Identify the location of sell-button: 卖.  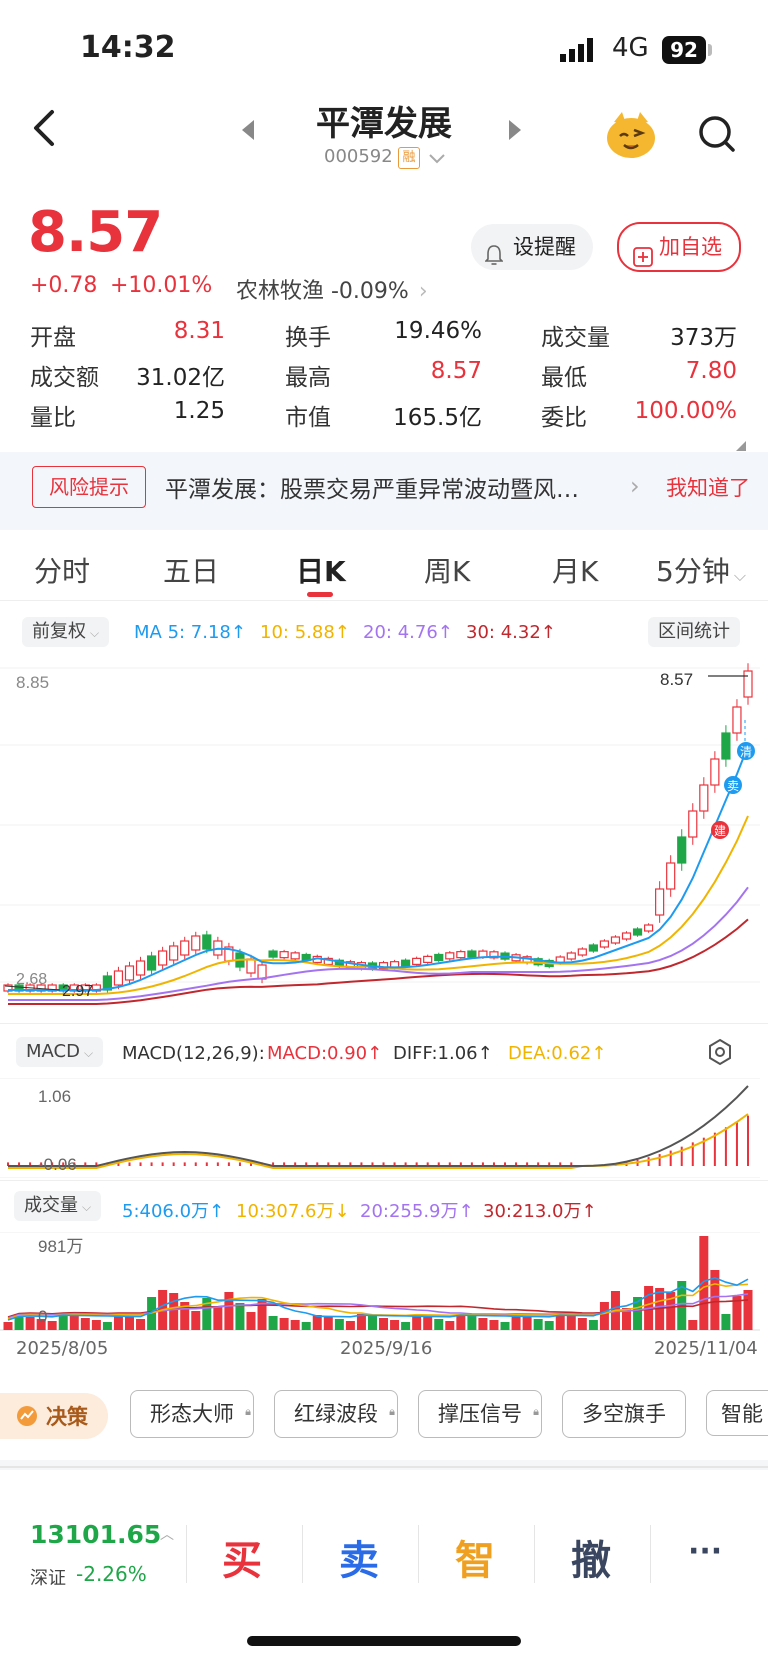
(359, 1557).